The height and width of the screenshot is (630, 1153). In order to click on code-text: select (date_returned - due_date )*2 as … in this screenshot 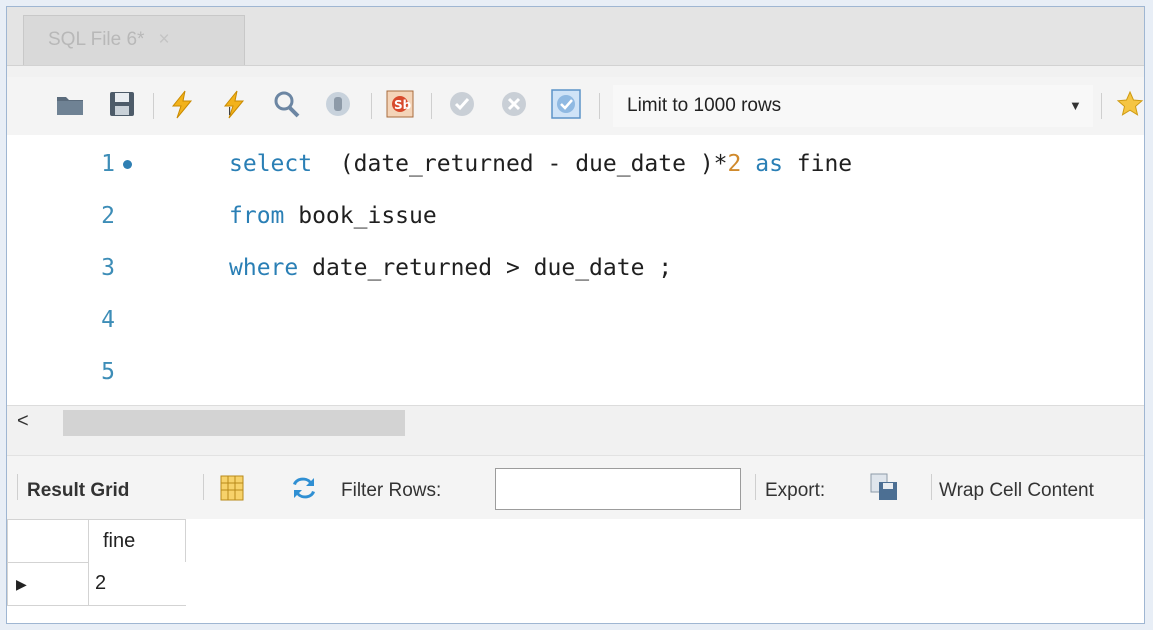, I will do `click(540, 164)`.